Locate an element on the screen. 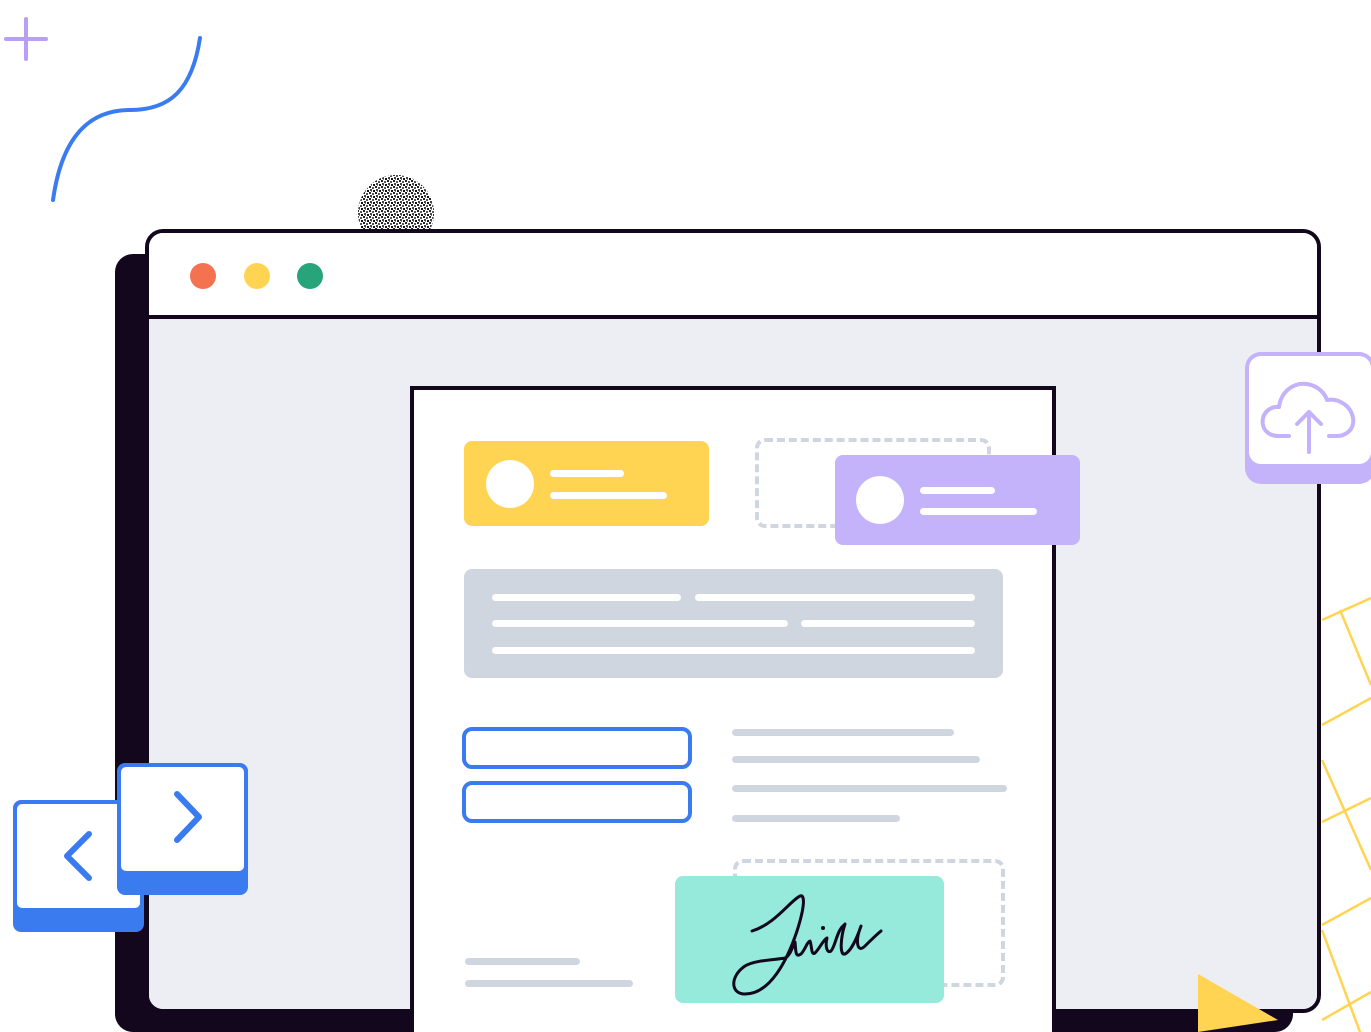 This screenshot has height=1032, width=1371. chevron-right-icon is located at coordinates (188, 817).